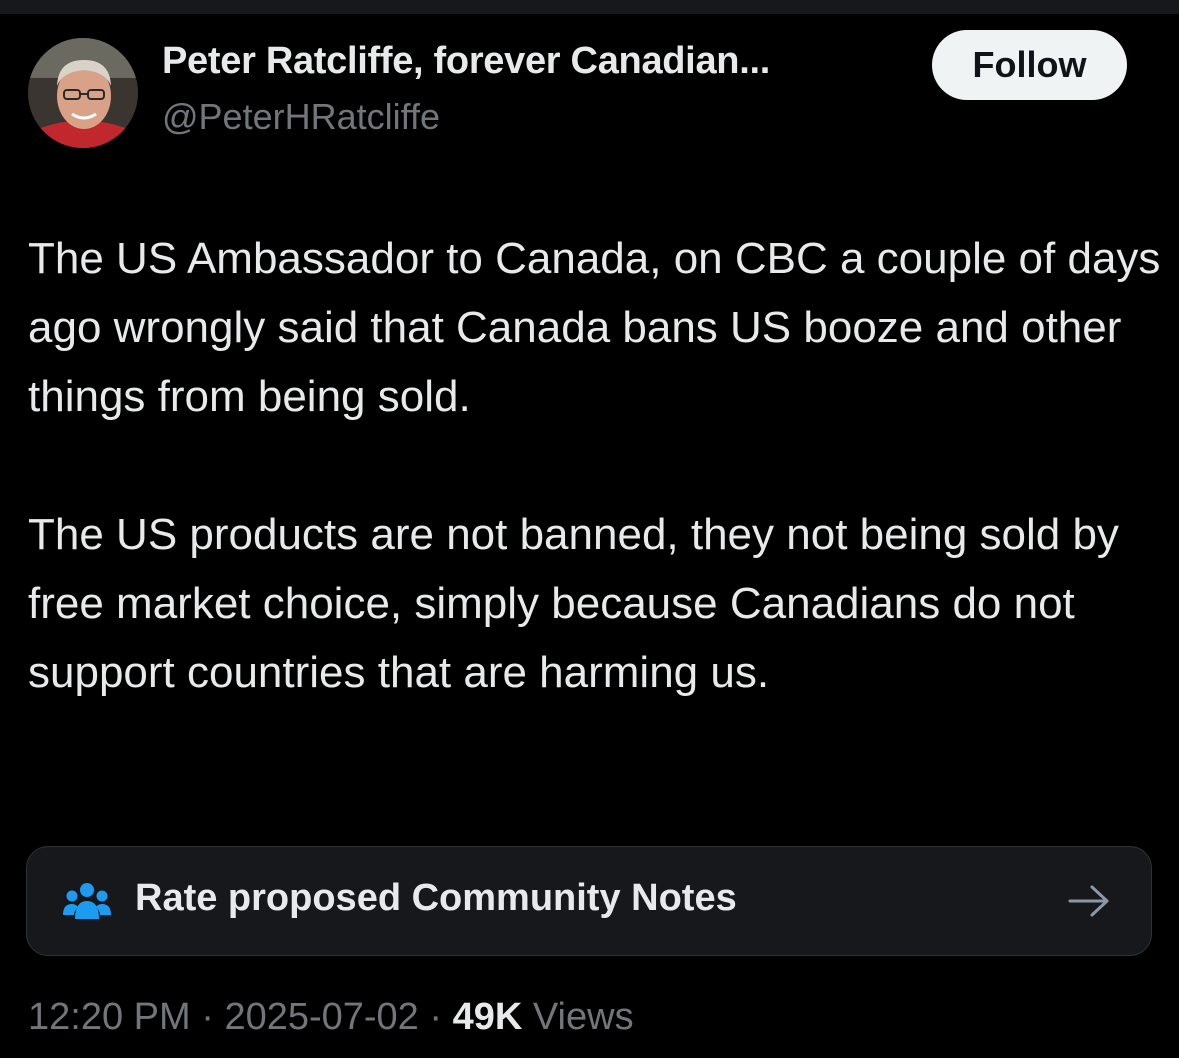 This screenshot has height=1058, width=1179. Describe the element at coordinates (488, 1017) in the screenshot. I see `views-count: 49K` at that location.